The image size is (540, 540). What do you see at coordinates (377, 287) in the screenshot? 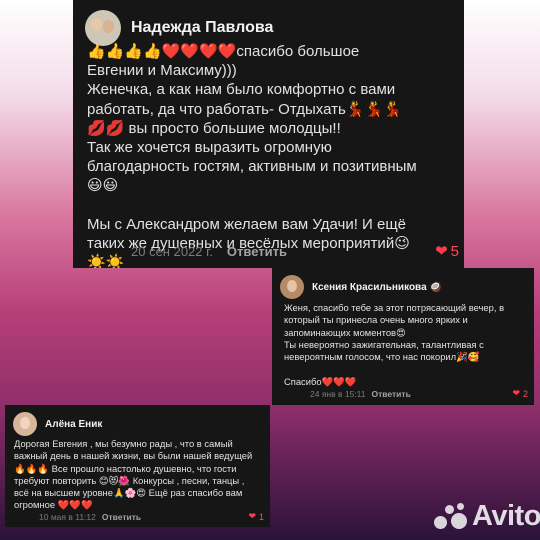
I see `comment-author: Ксения Красильникова 🥥` at bounding box center [377, 287].